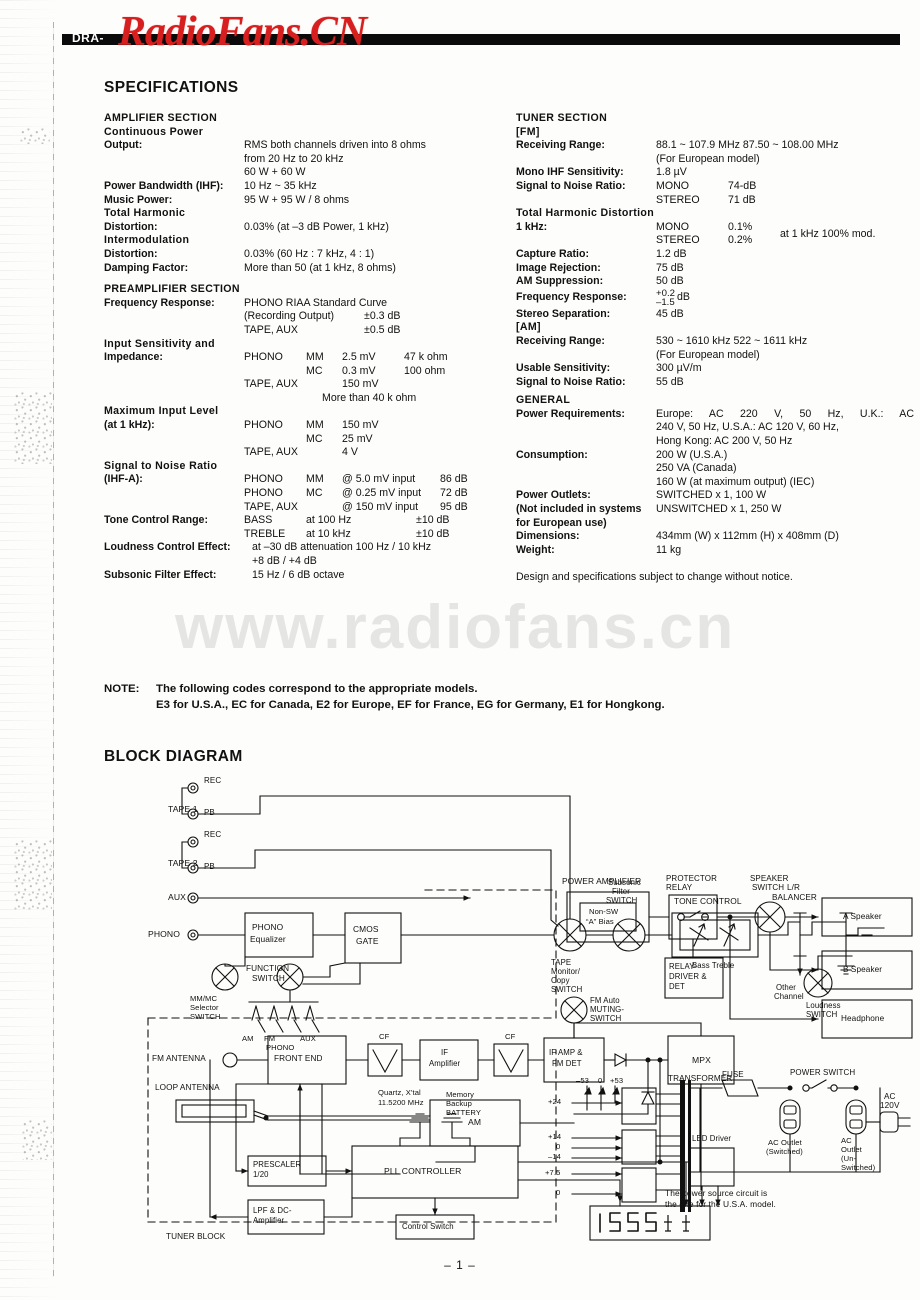 Image resolution: width=920 pixels, height=1300 pixels. I want to click on relay-driver-label-1: RELAY-, so click(683, 966).